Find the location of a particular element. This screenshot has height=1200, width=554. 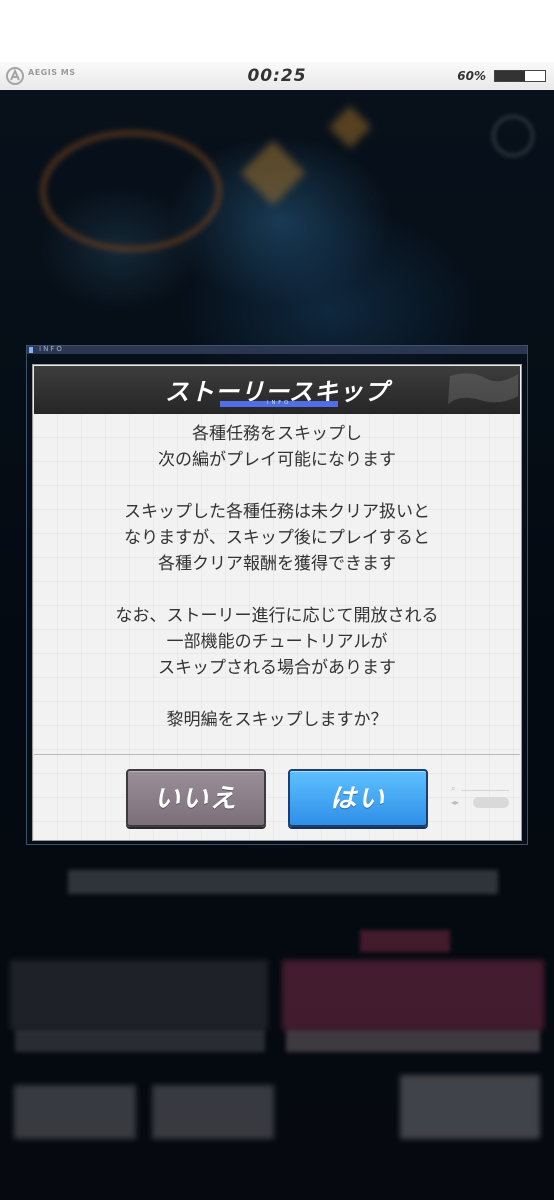

message-line: 黎明編をスキップしますか？ is located at coordinates (277, 720).